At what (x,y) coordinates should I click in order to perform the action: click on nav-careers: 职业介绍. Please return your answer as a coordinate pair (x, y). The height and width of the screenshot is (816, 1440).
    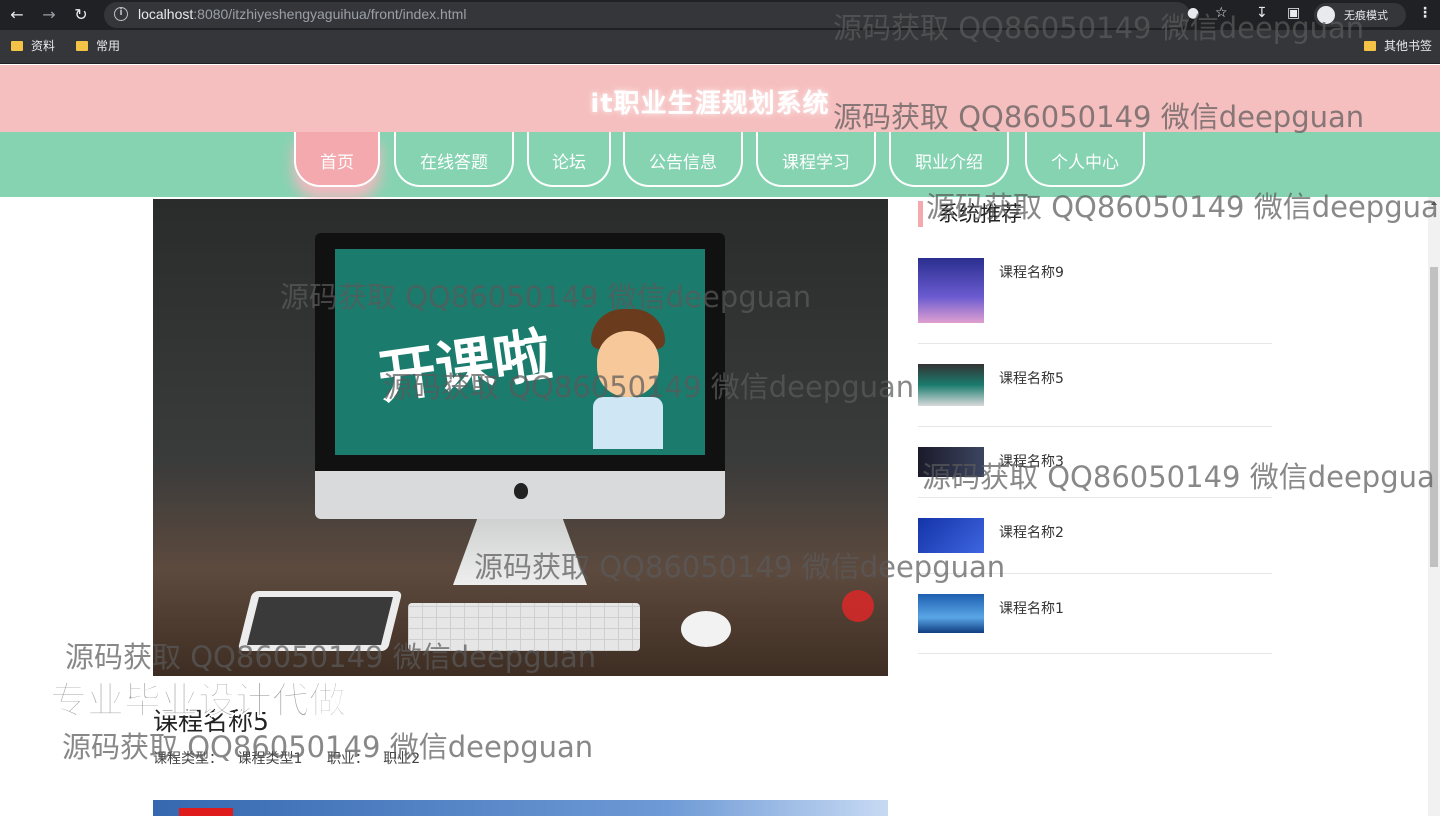
    Looking at the image, I should click on (949, 159).